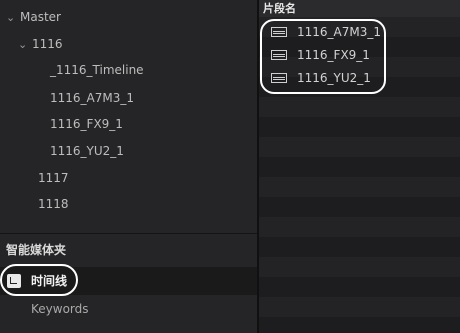  What do you see at coordinates (53, 204) in the screenshot?
I see `bin-1118: 1118` at bounding box center [53, 204].